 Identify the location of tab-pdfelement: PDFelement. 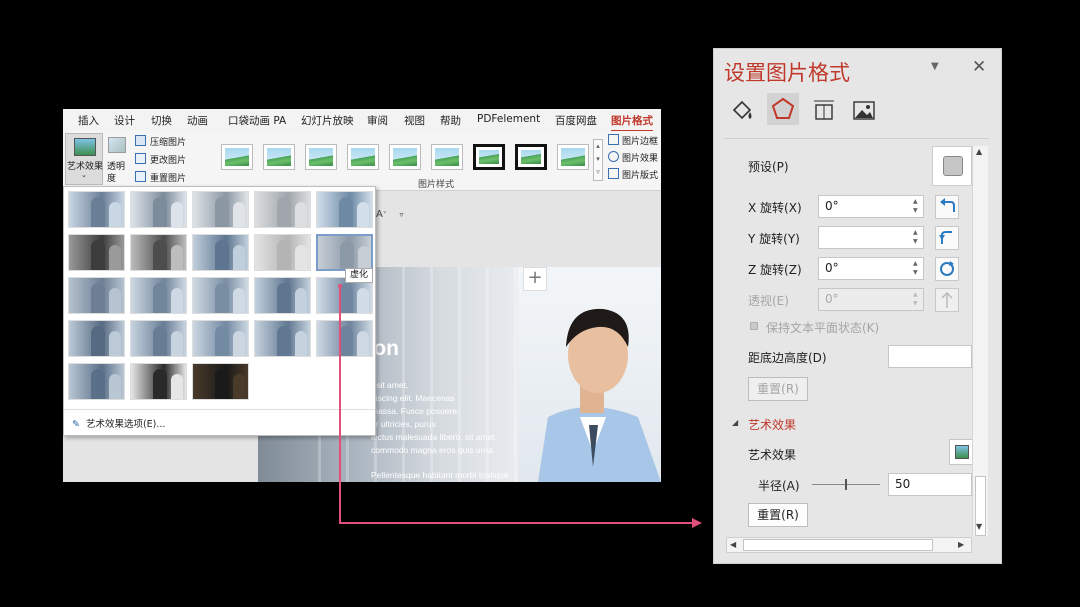
(508, 119).